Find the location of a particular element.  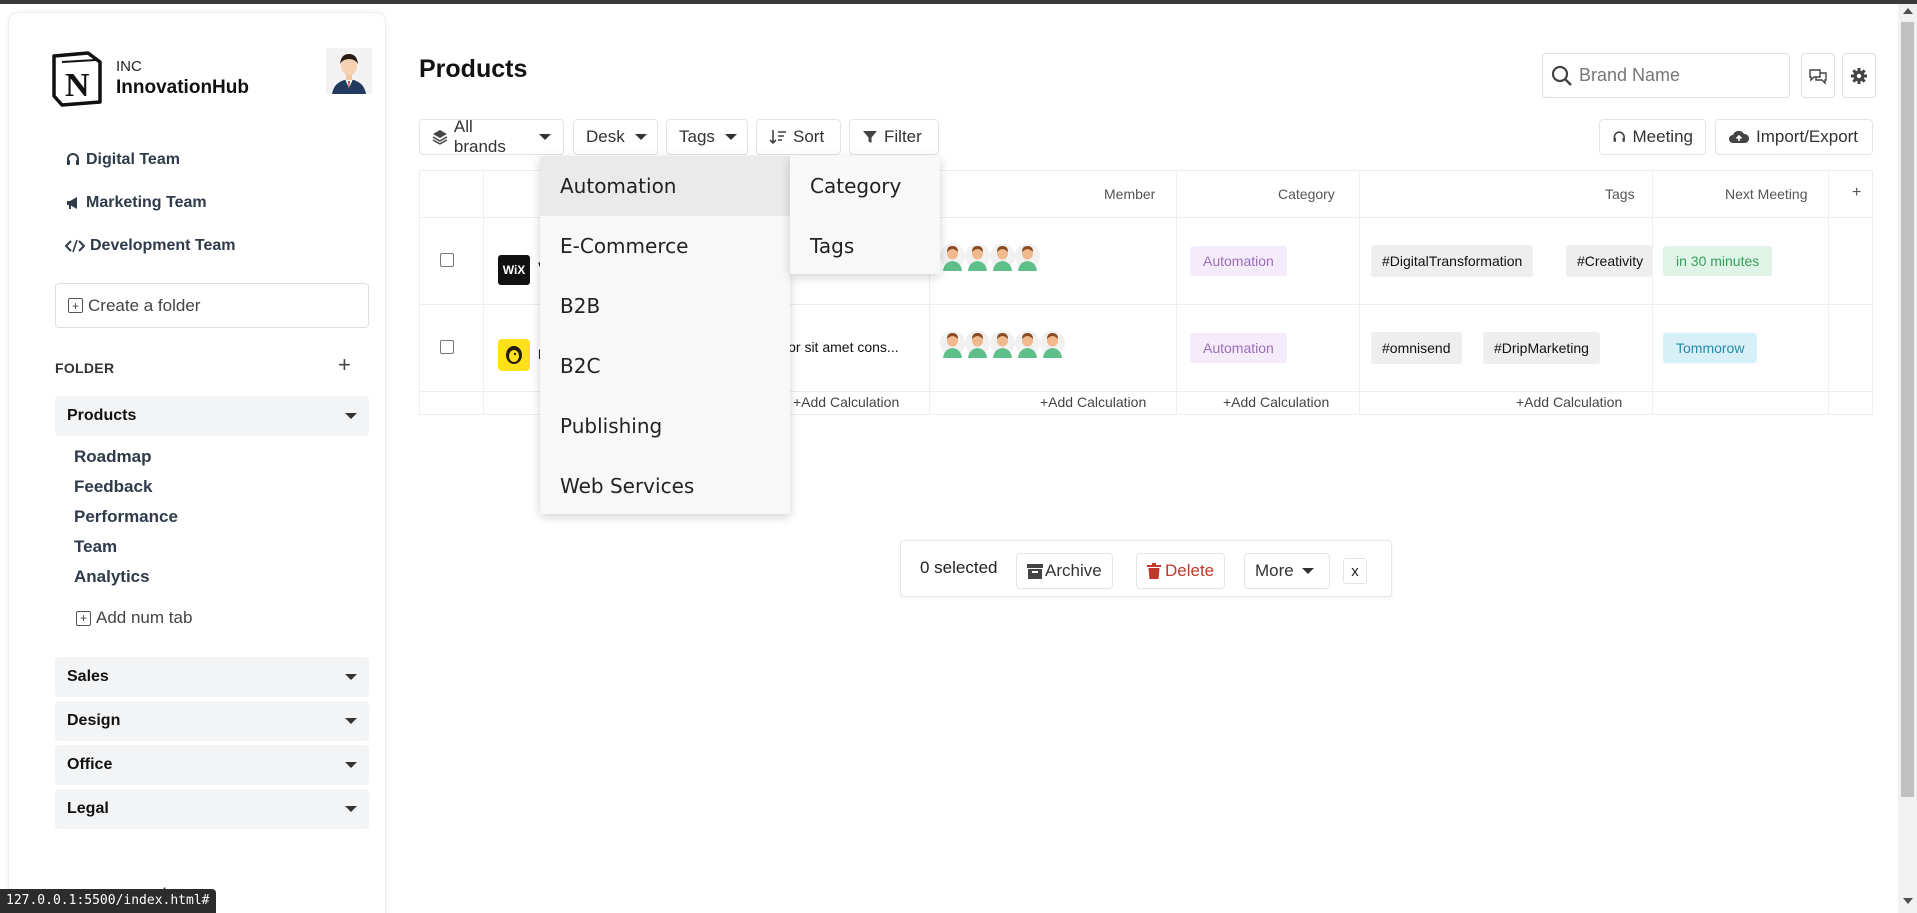

dropdown-item-b2b: B2B is located at coordinates (665, 306).